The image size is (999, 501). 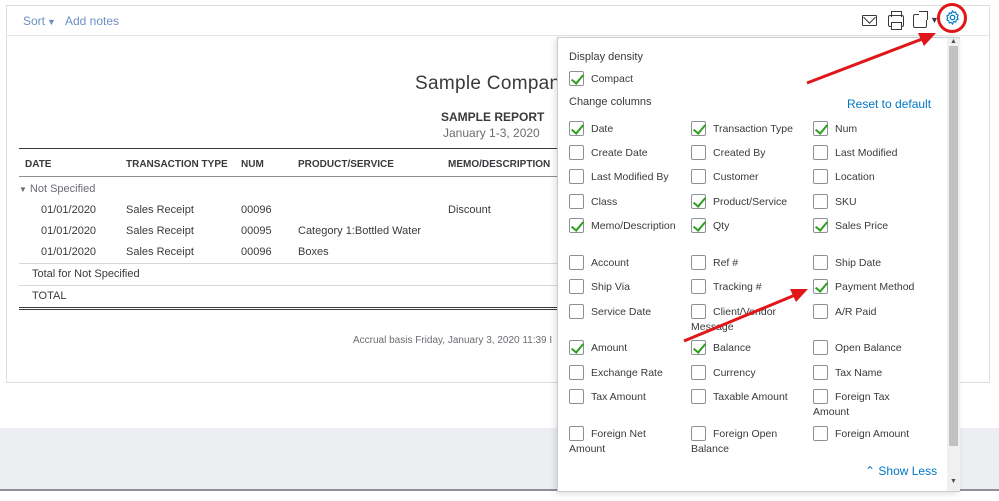 What do you see at coordinates (901, 471) in the screenshot?
I see `show-less-link: ⌃ Show Less` at bounding box center [901, 471].